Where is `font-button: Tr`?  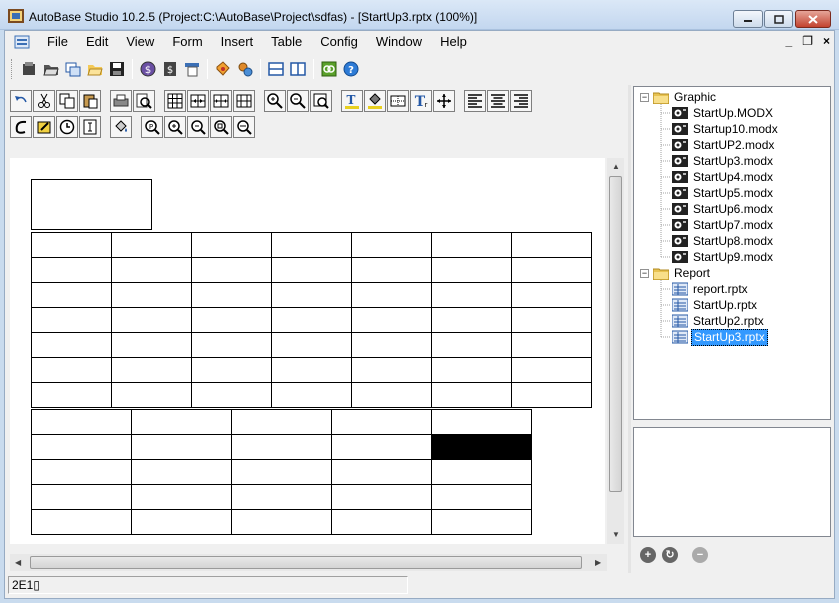 font-button: Tr is located at coordinates (421, 101).